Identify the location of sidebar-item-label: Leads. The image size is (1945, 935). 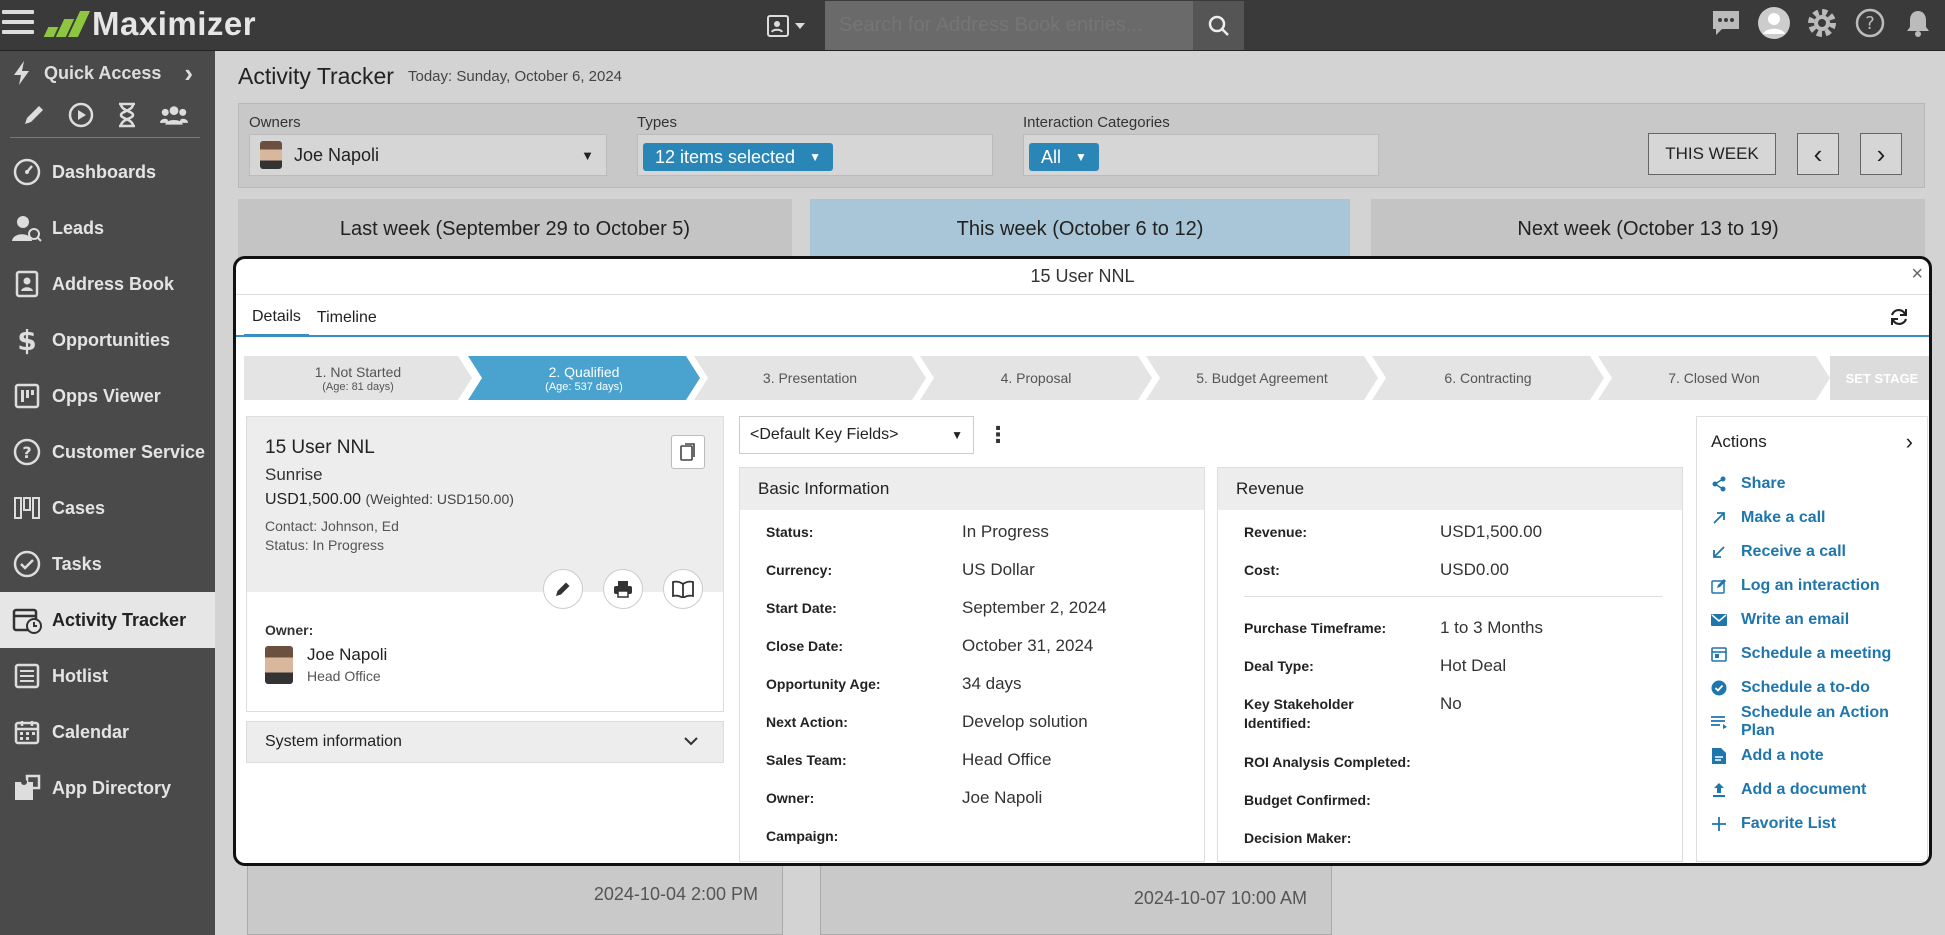
(78, 227).